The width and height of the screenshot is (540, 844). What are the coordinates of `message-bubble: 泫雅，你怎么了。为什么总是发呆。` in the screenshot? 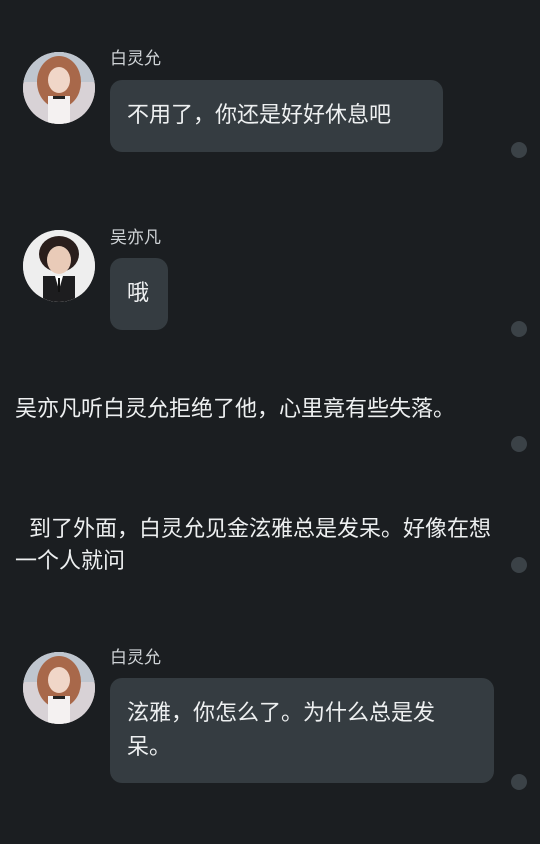 It's located at (302, 730).